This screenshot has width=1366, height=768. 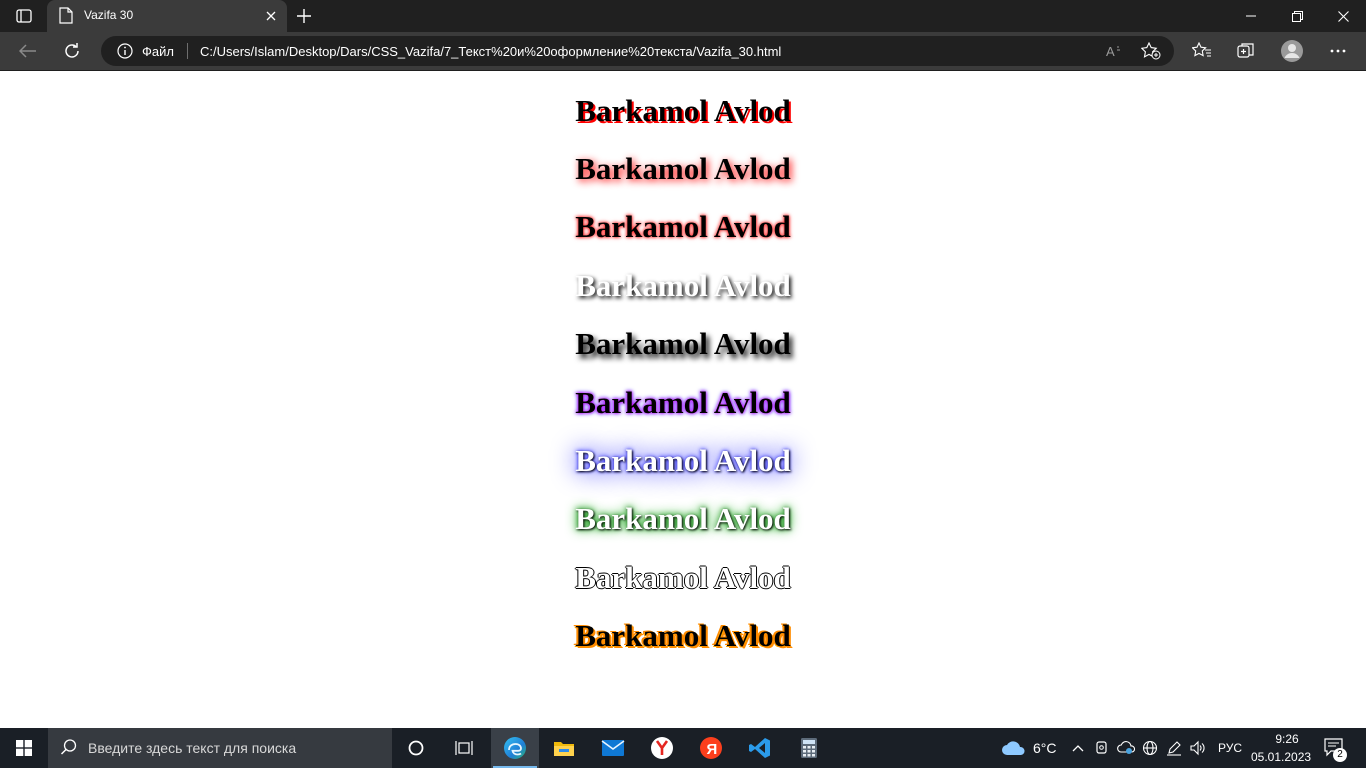 I want to click on heading-magenta-blue-glow: Barkamol Avlod, so click(x=683, y=402).